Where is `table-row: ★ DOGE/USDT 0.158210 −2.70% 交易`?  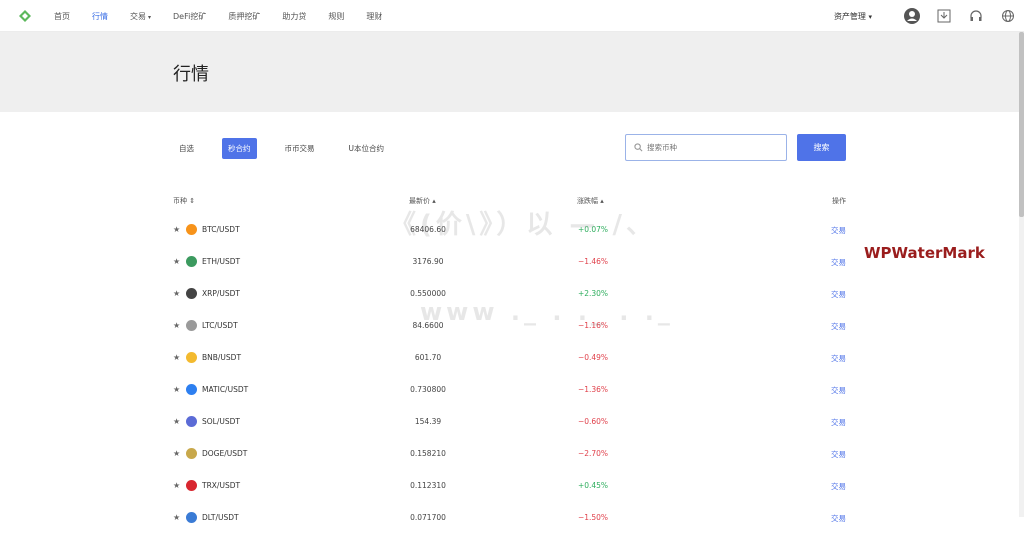 table-row: ★ DOGE/USDT 0.158210 −2.70% 交易 is located at coordinates (509, 454).